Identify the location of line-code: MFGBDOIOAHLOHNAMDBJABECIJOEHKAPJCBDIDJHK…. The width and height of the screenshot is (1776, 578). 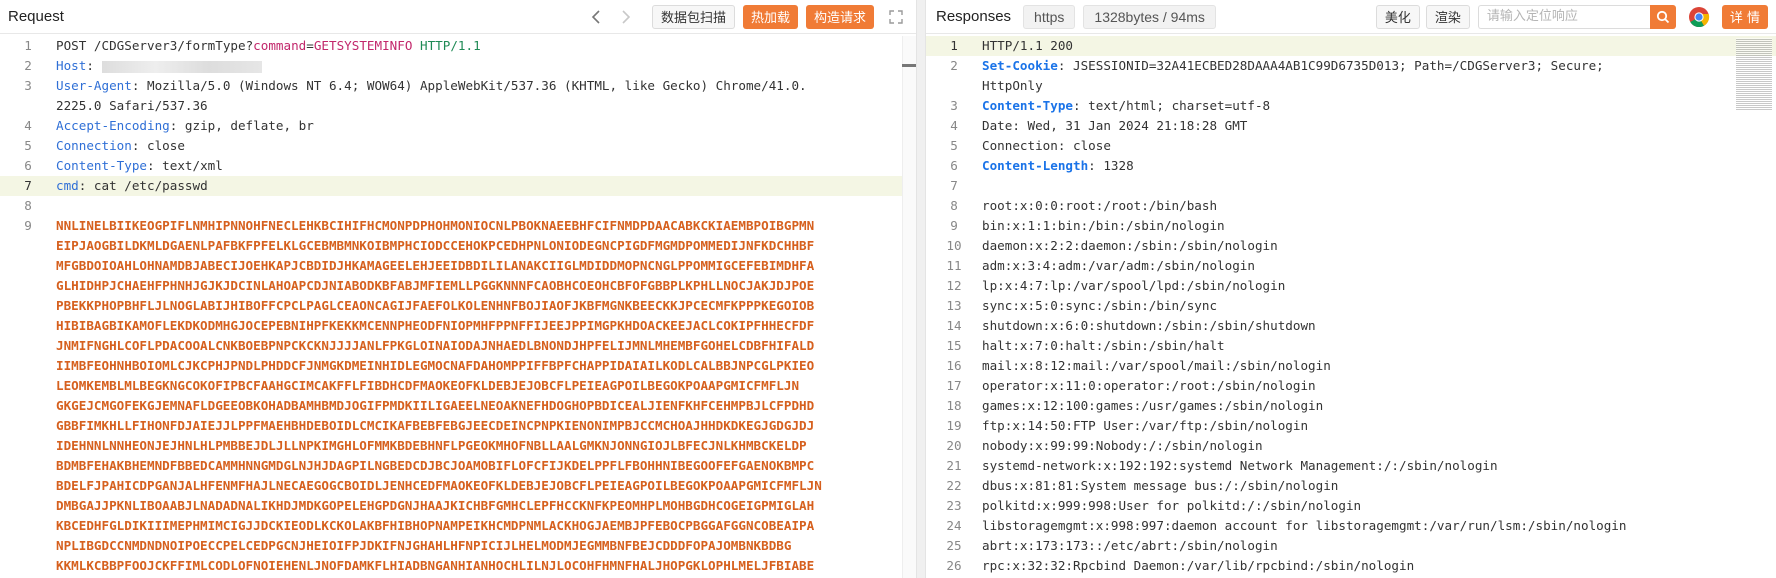
(486, 266).